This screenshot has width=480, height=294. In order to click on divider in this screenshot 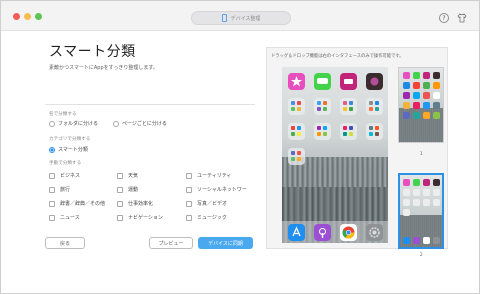, I will do `click(150, 104)`.